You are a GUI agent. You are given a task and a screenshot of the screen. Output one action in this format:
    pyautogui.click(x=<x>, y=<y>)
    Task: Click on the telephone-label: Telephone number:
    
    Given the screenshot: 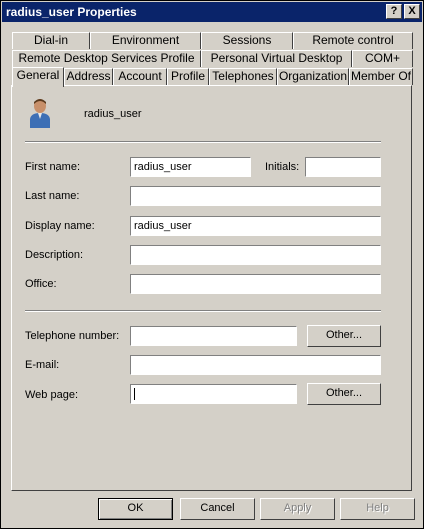 What is the action you would take?
    pyautogui.click(x=72, y=336)
    